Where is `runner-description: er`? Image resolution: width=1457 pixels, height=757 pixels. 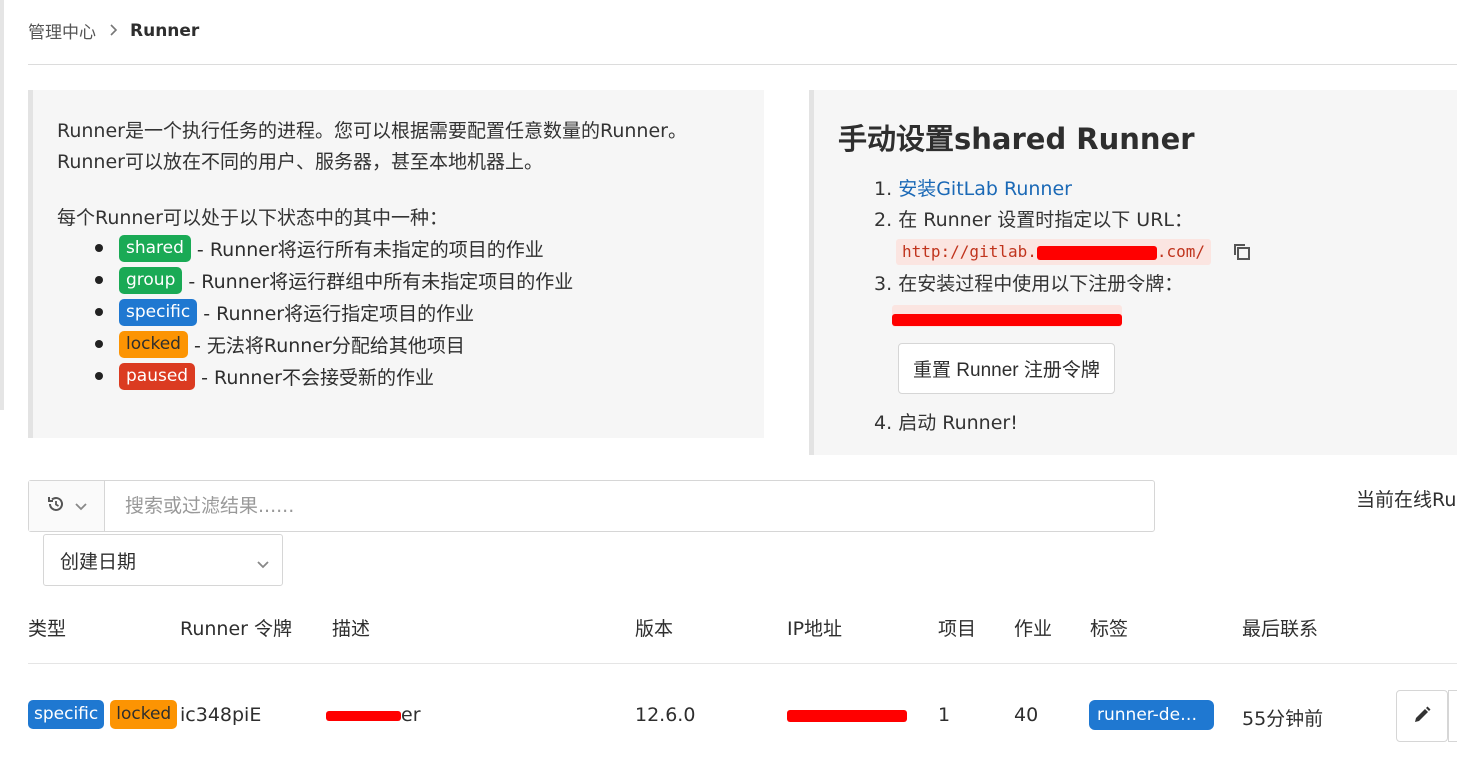 runner-description: er is located at coordinates (373, 715).